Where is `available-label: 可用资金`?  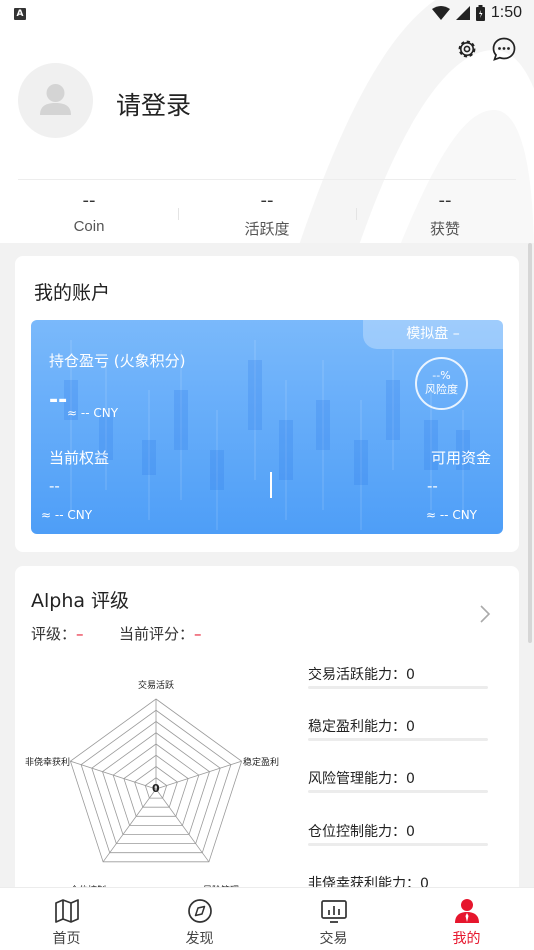 available-label: 可用资金 is located at coordinates (460, 458).